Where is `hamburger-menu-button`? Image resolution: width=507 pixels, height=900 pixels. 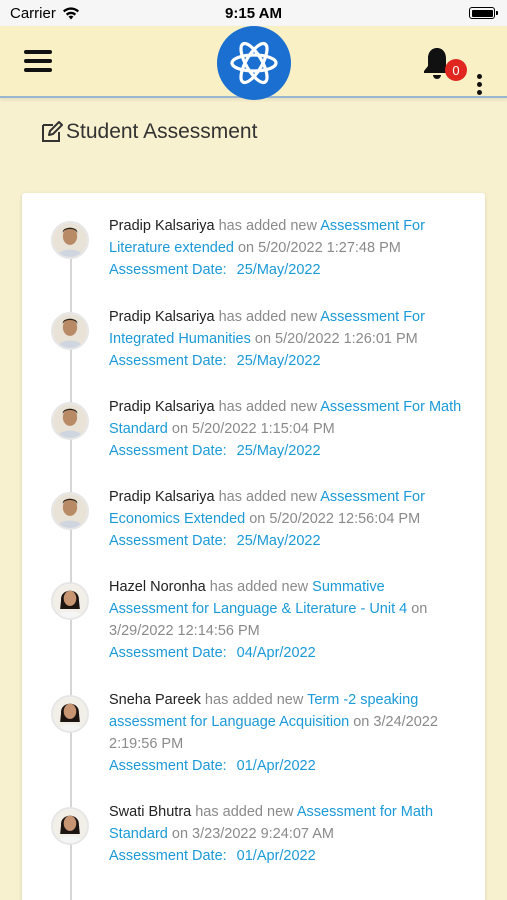 hamburger-menu-button is located at coordinates (38, 61).